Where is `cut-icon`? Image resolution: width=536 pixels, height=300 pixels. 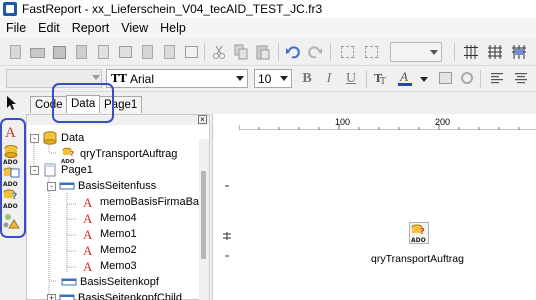 cut-icon is located at coordinates (219, 52).